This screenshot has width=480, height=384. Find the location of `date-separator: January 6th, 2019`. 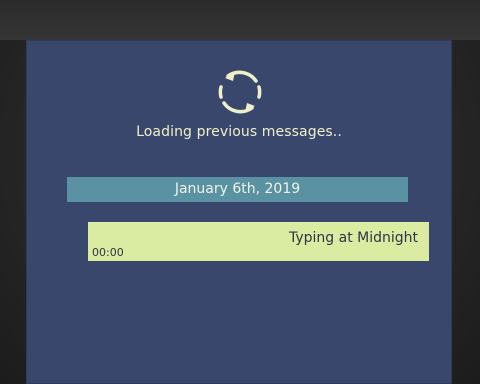

date-separator: January 6th, 2019 is located at coordinates (237, 189).